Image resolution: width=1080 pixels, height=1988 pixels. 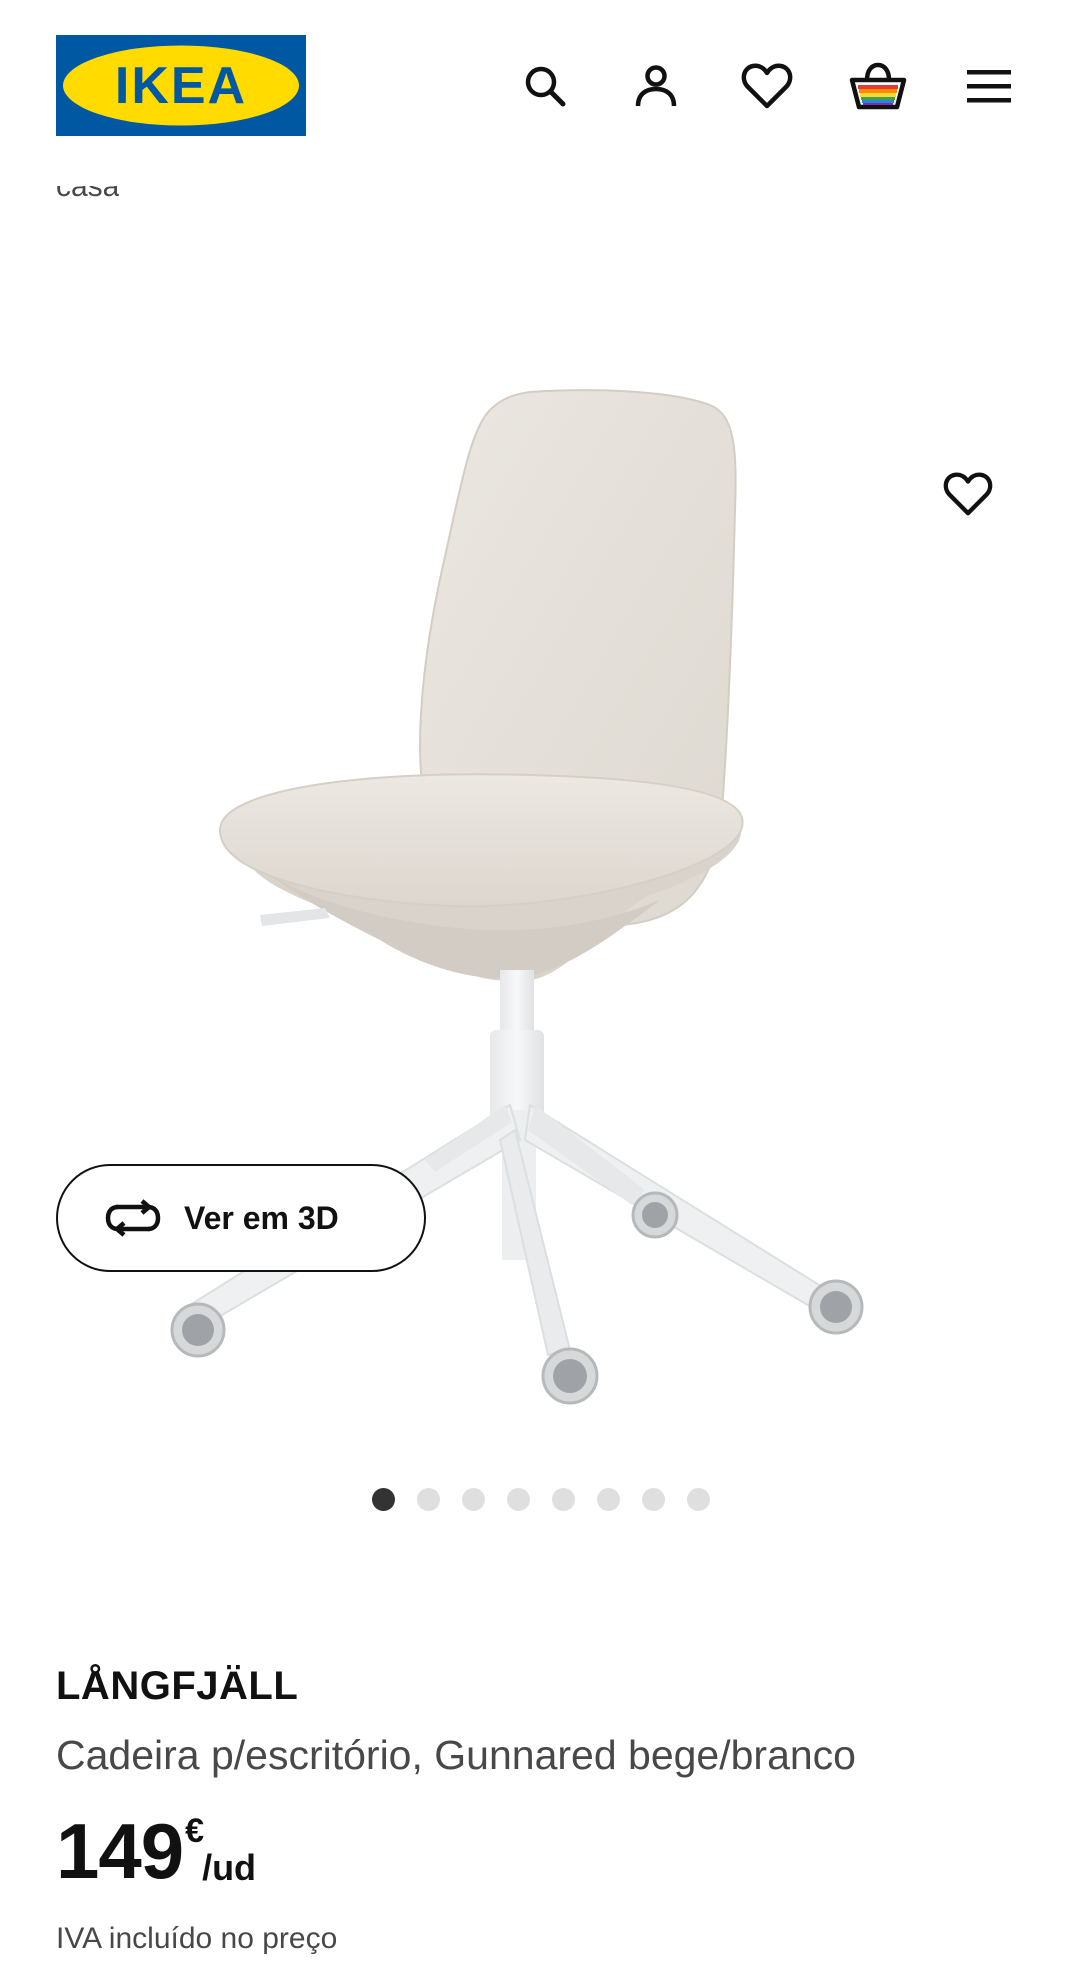 I want to click on add-to-favourites-button, so click(x=968, y=494).